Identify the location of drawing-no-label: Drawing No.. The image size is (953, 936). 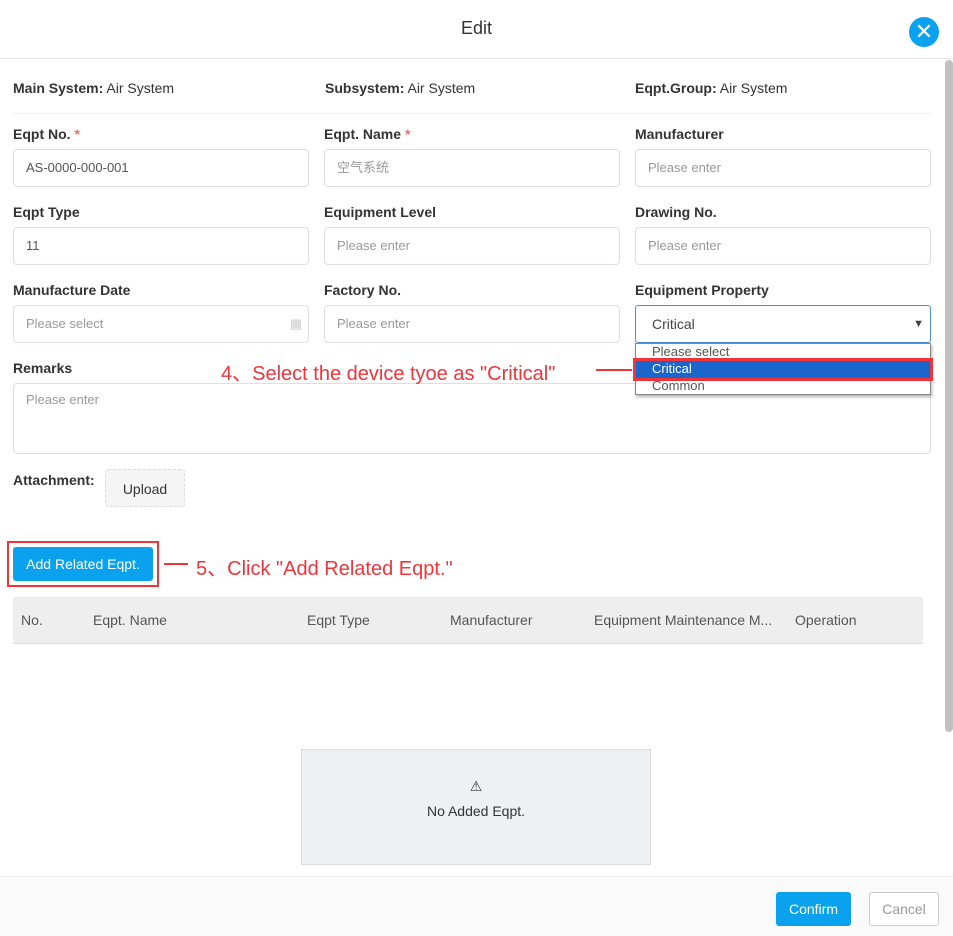
(676, 212).